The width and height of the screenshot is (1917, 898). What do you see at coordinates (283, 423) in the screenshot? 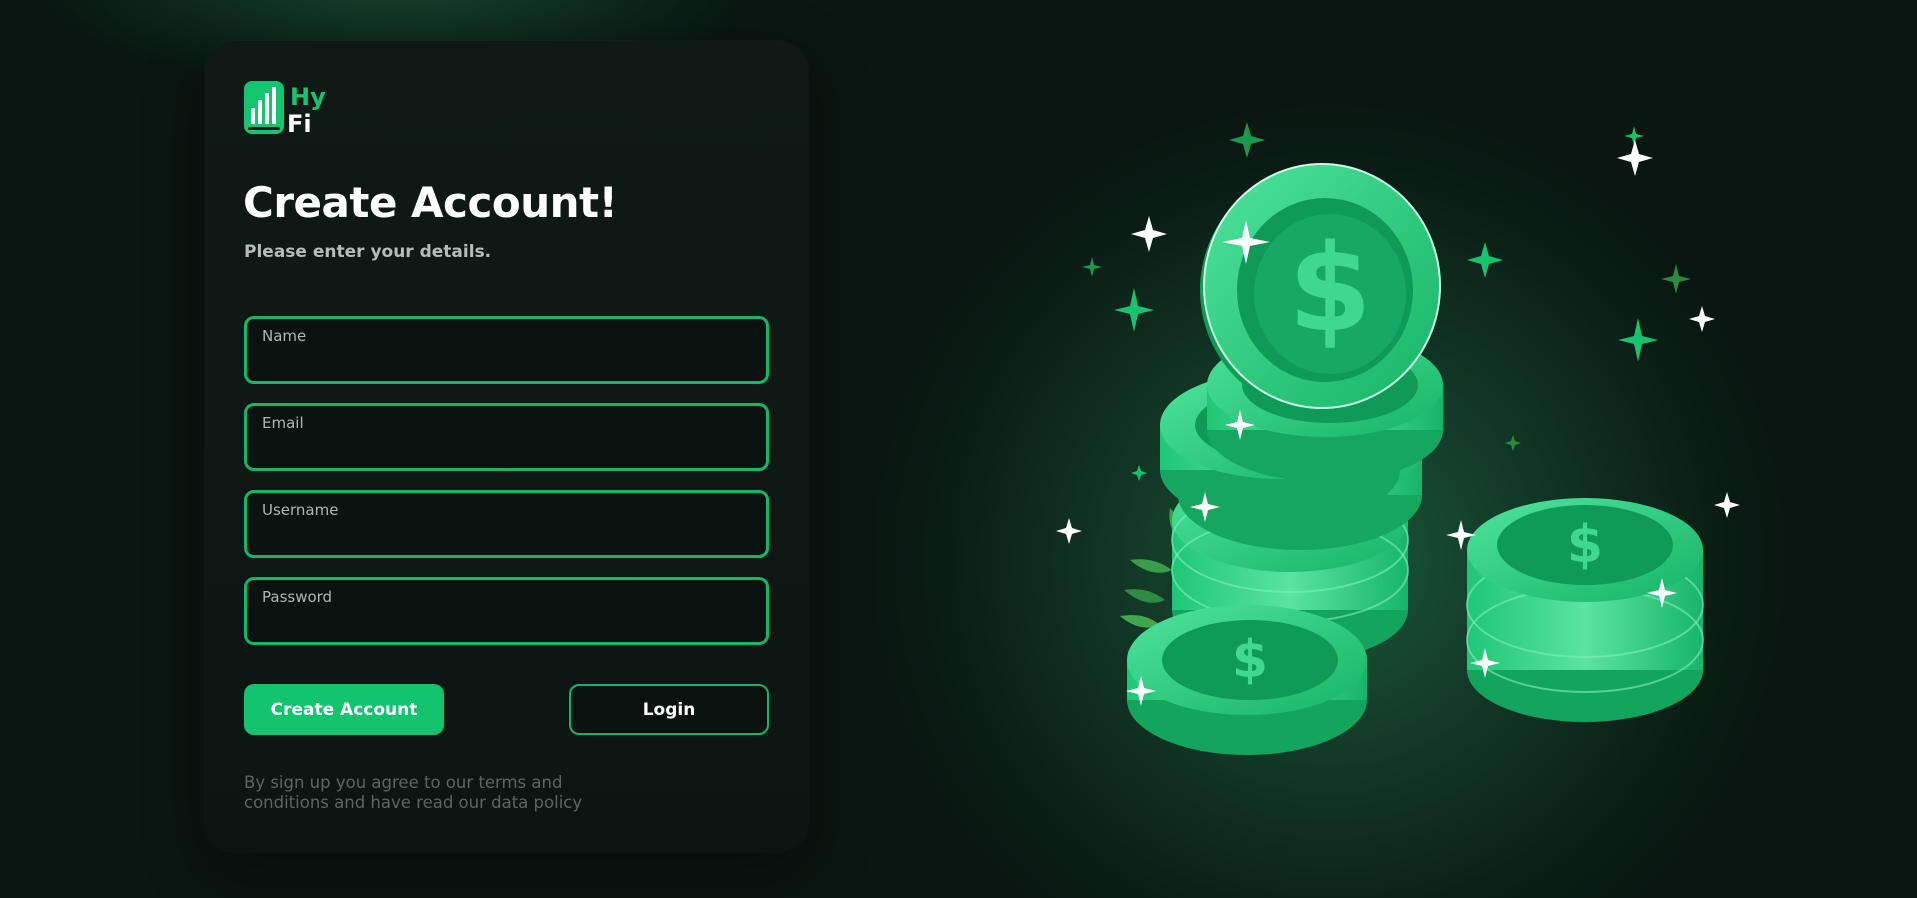
I see `email-label: Email` at bounding box center [283, 423].